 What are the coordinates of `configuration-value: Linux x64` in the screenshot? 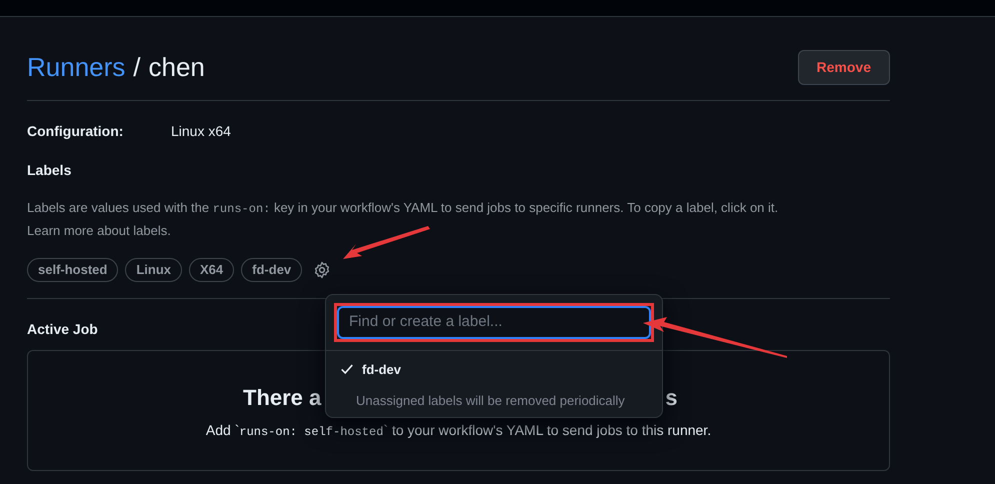 It's located at (201, 131).